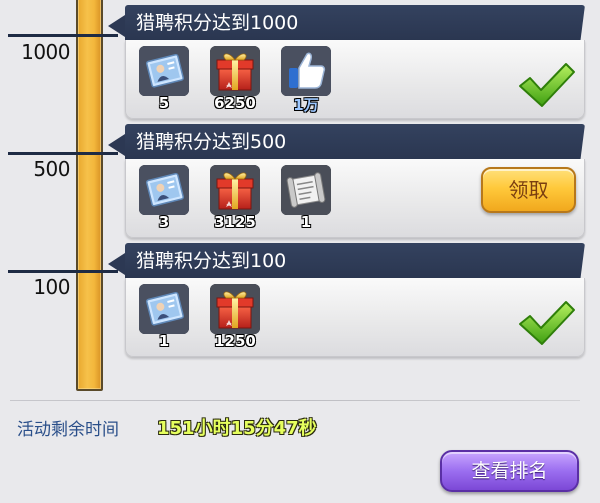 The height and width of the screenshot is (503, 600). I want to click on milestone-title: 猎聘积分达到500, so click(211, 142).